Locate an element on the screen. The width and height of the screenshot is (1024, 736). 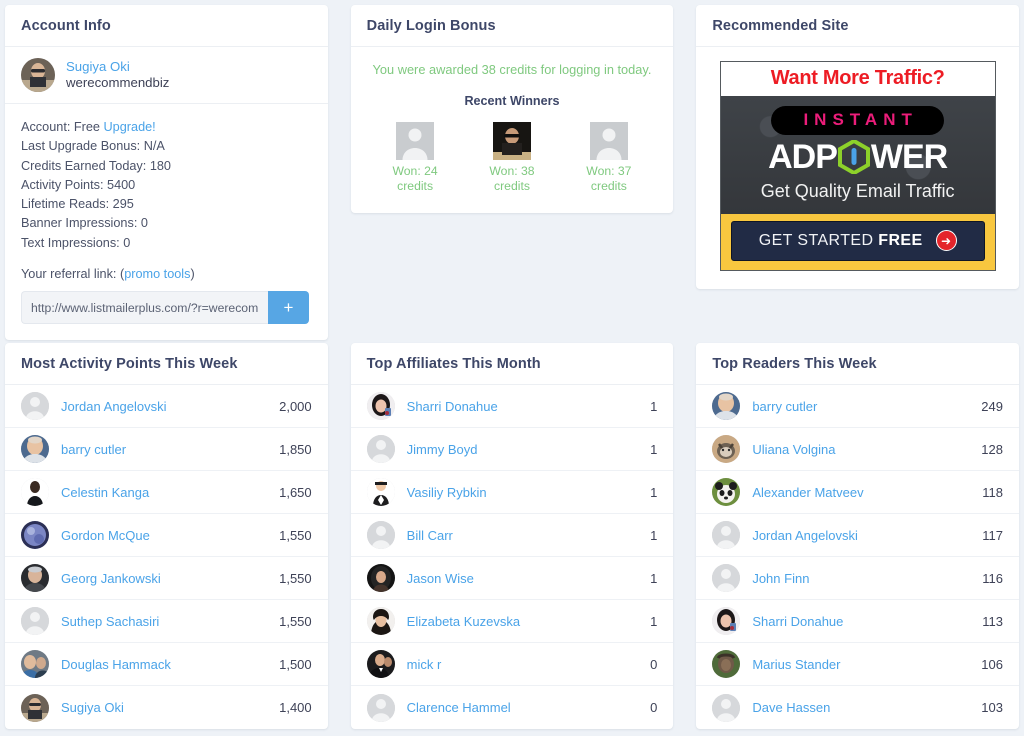
table-row: Jason Wise 1 is located at coordinates (512, 578).